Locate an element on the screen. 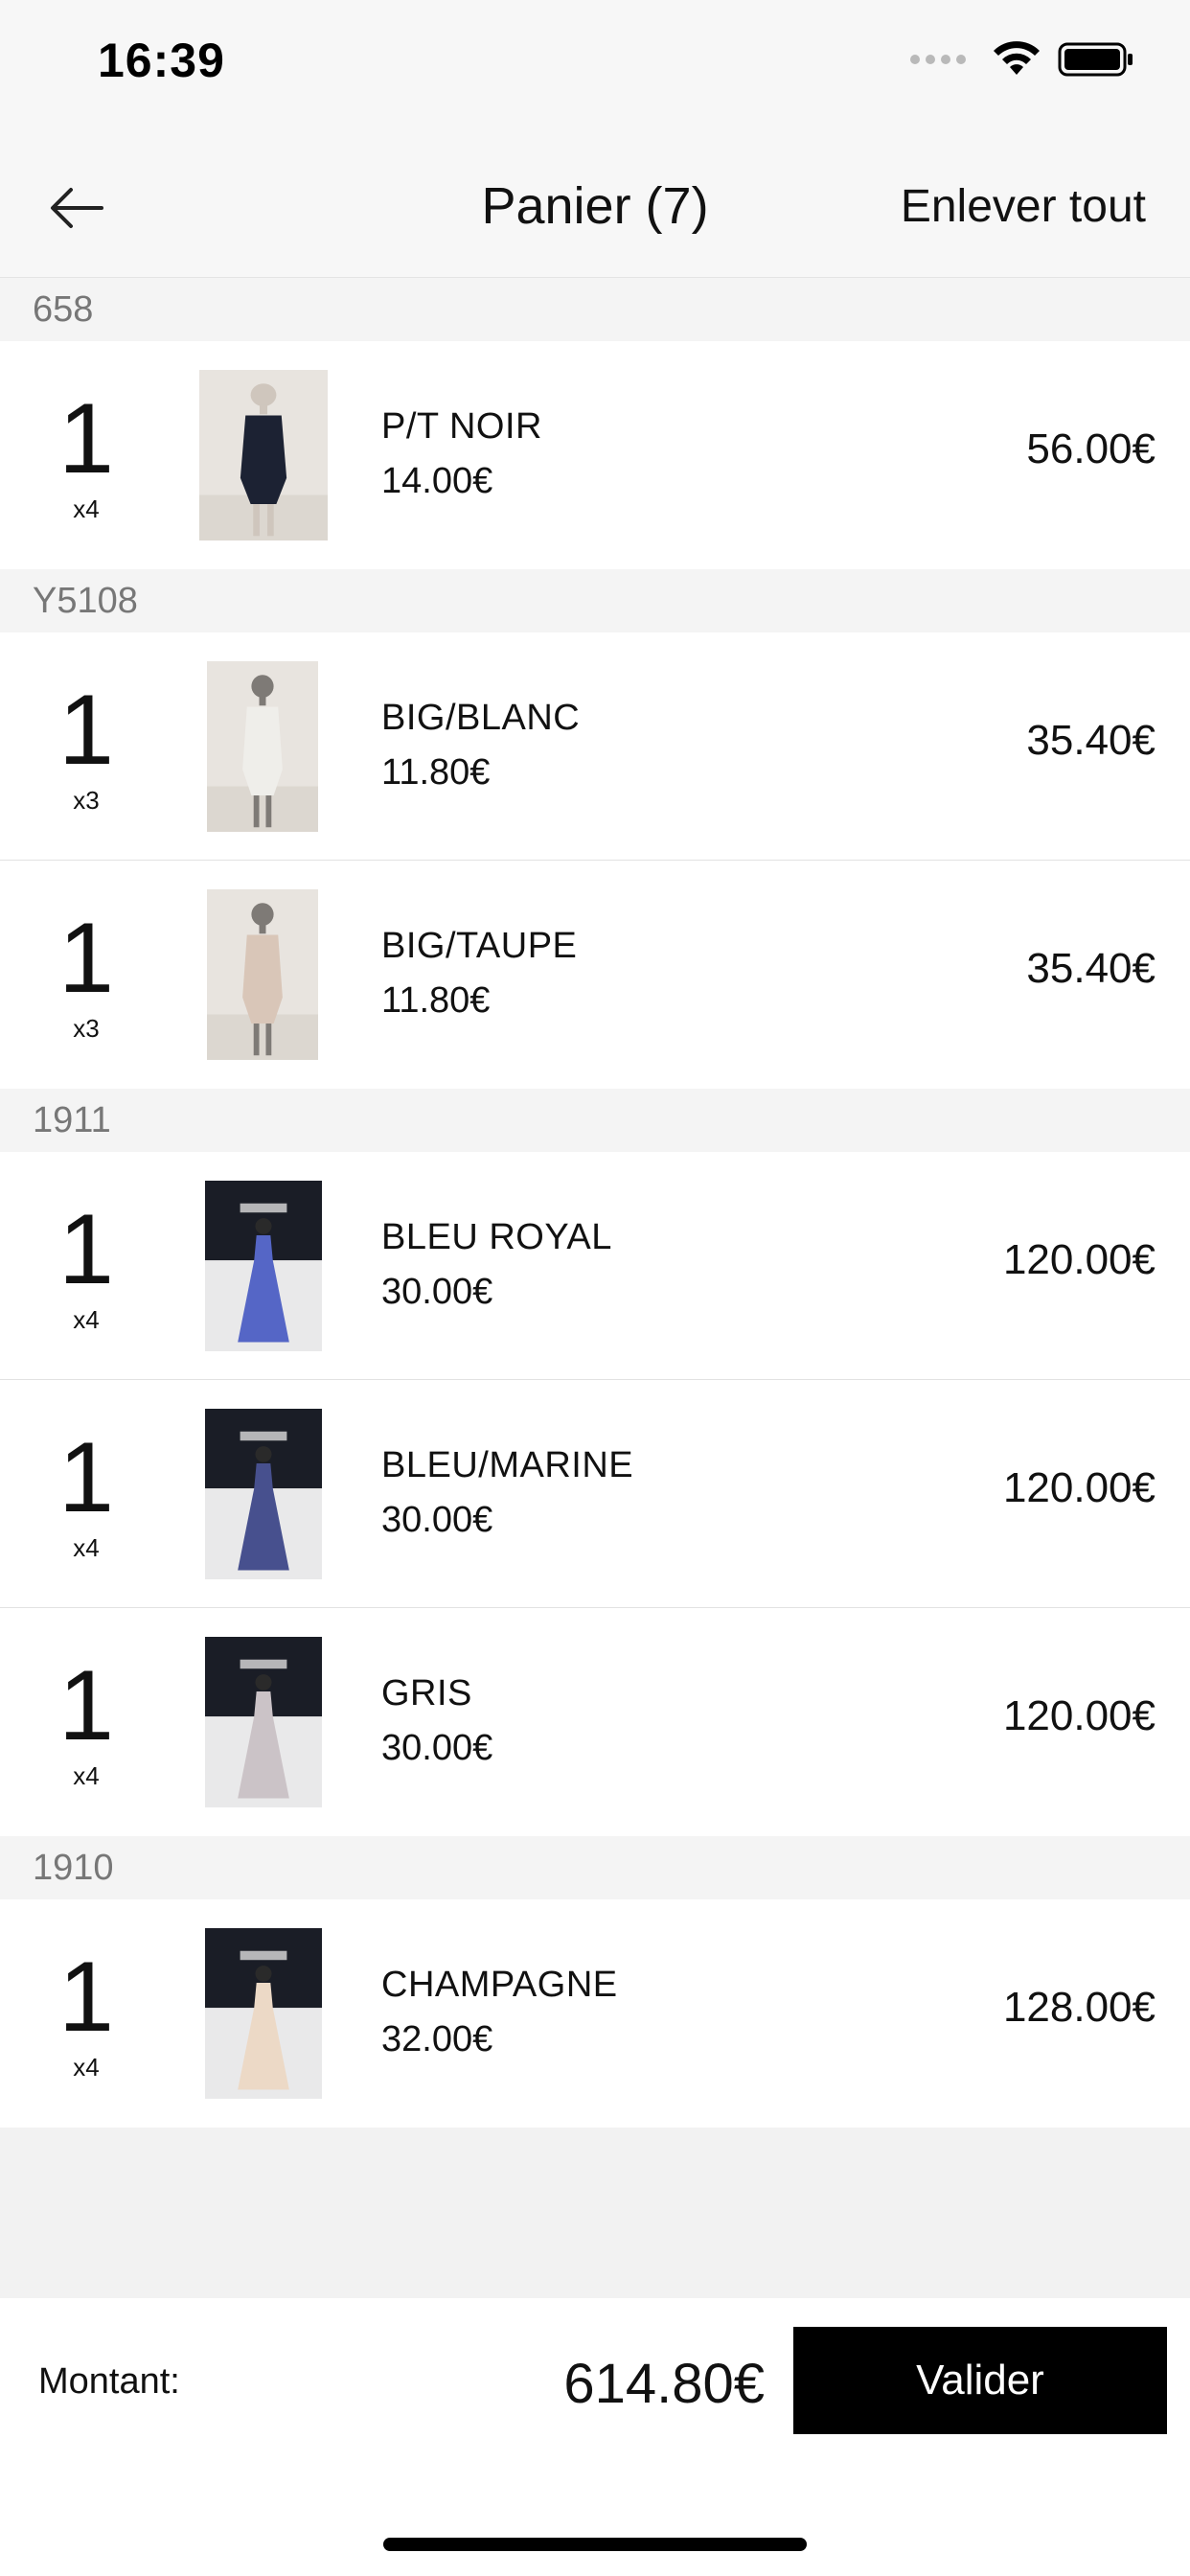 This screenshot has height=2576, width=1190. wifi-icon is located at coordinates (1017, 58).